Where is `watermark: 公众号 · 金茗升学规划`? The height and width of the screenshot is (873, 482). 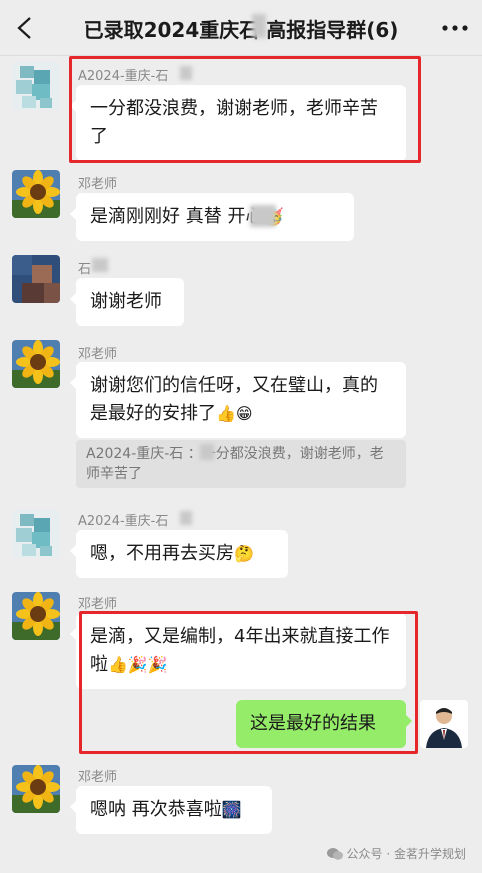
watermark: 公众号 · 金茗升学规划 is located at coordinates (396, 853).